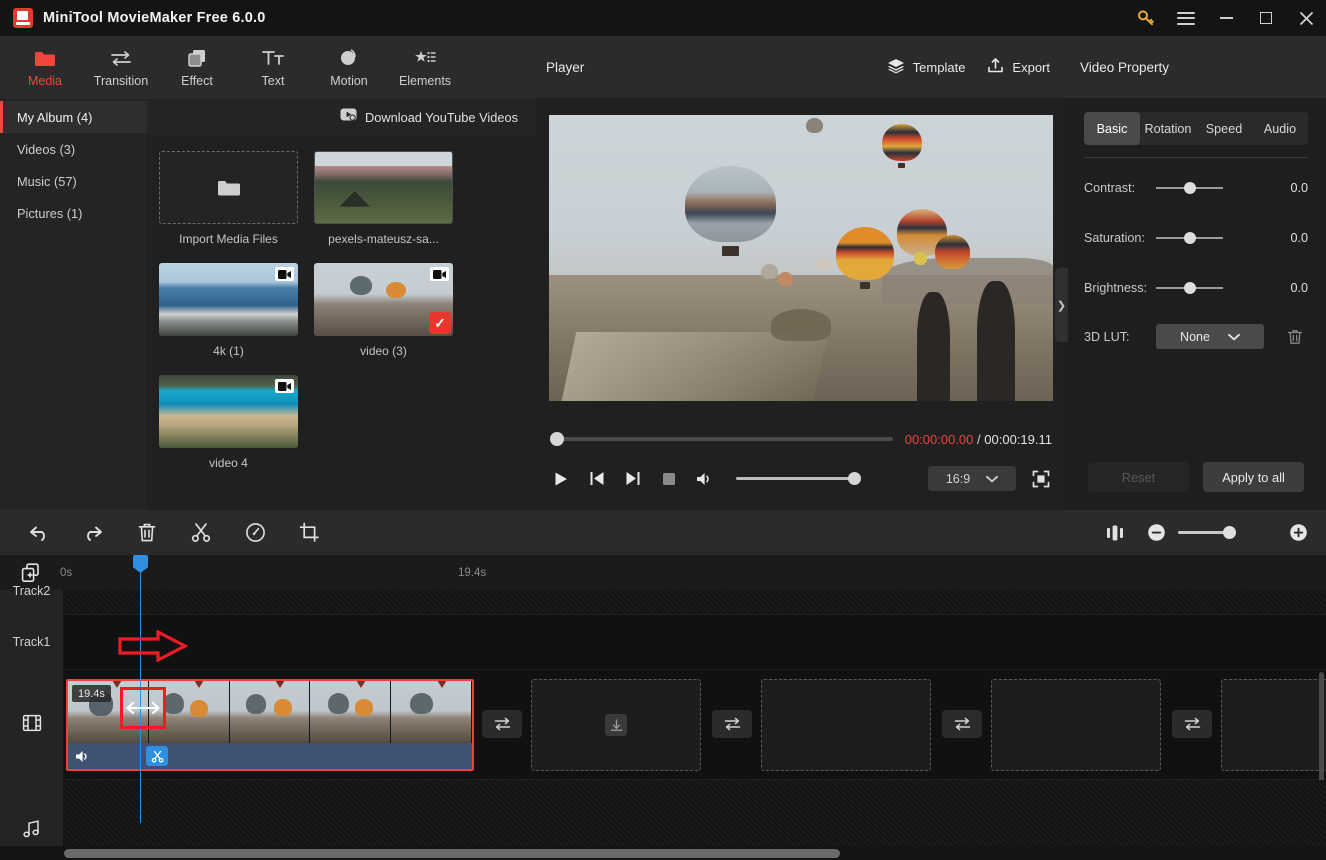  Describe the element at coordinates (1186, 18) in the screenshot. I see `hamburger-menu-icon` at that location.